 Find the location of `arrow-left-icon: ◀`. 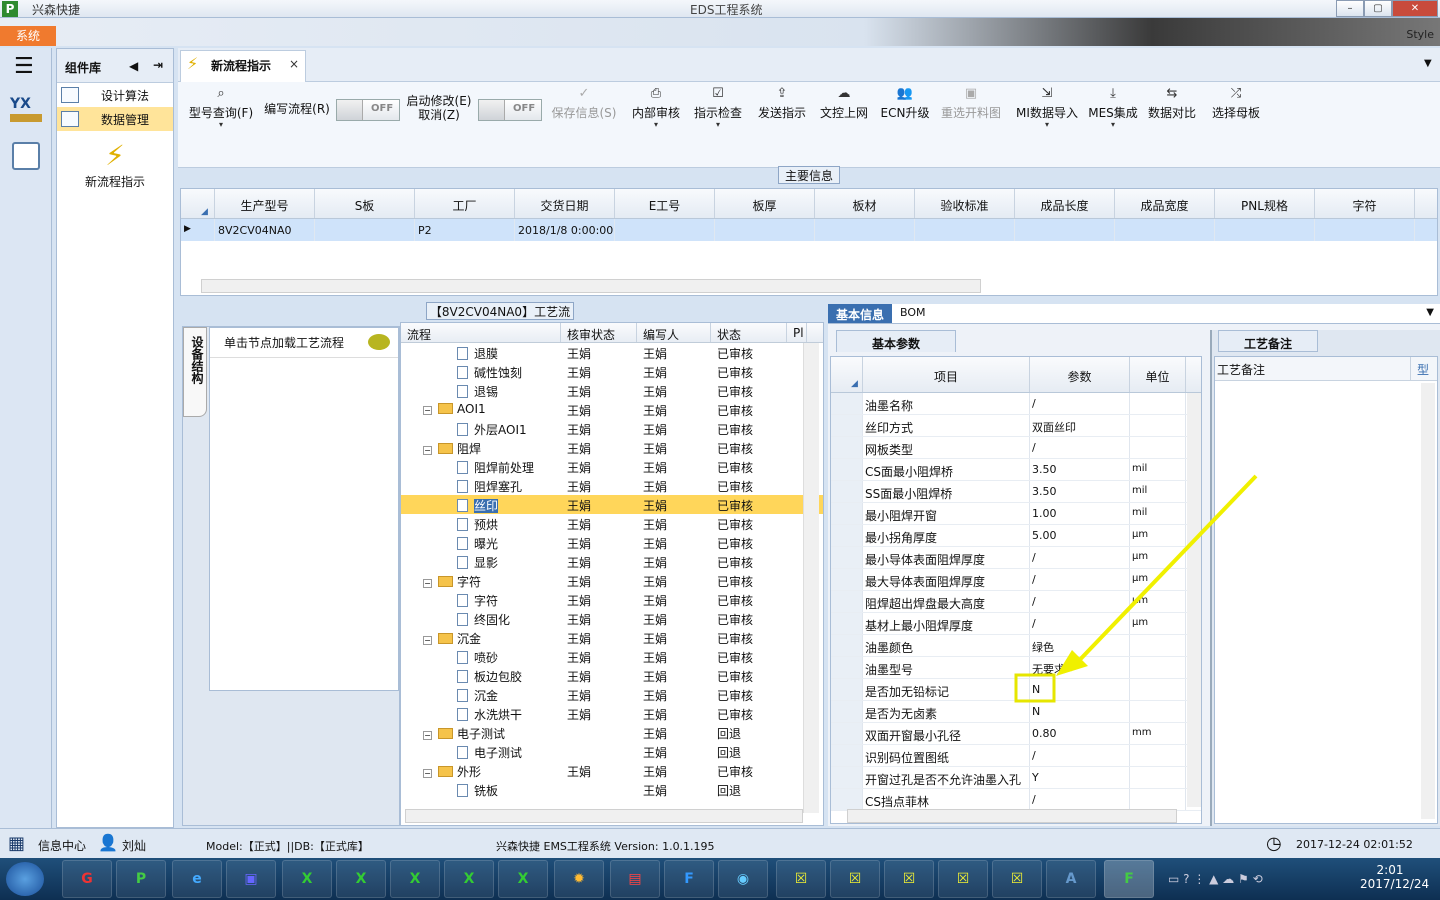

arrow-left-icon: ◀ is located at coordinates (133, 66).